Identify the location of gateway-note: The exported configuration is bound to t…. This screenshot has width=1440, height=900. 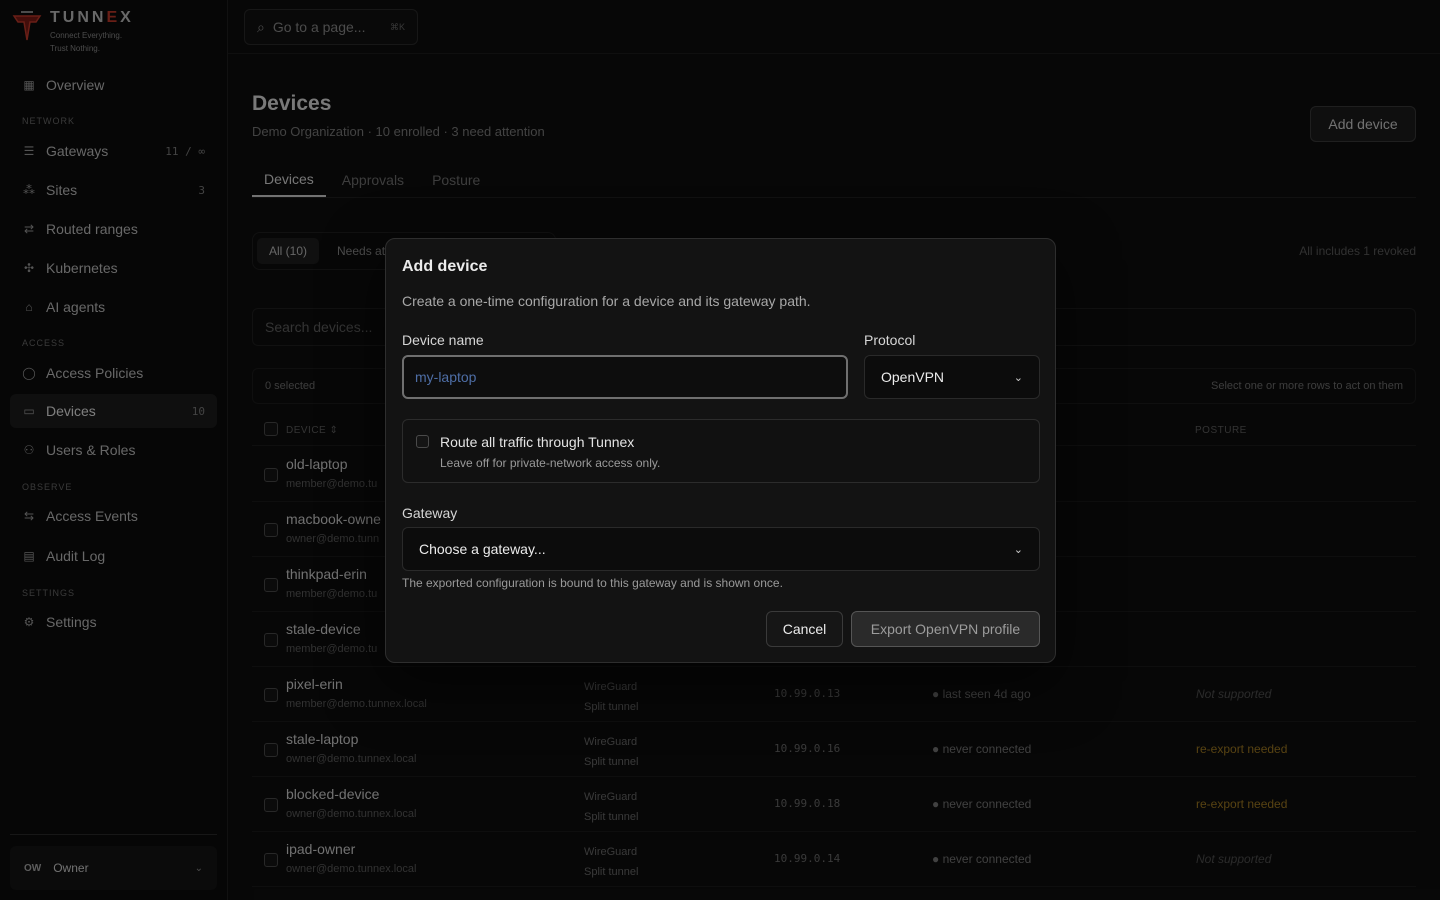
(592, 583).